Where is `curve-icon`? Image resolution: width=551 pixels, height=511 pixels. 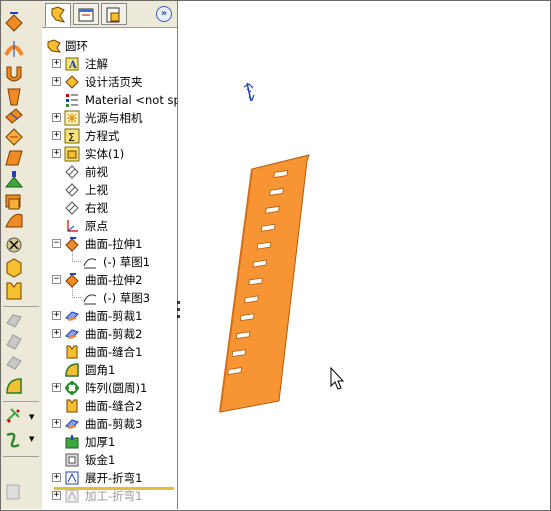
curve-icon is located at coordinates (13, 415).